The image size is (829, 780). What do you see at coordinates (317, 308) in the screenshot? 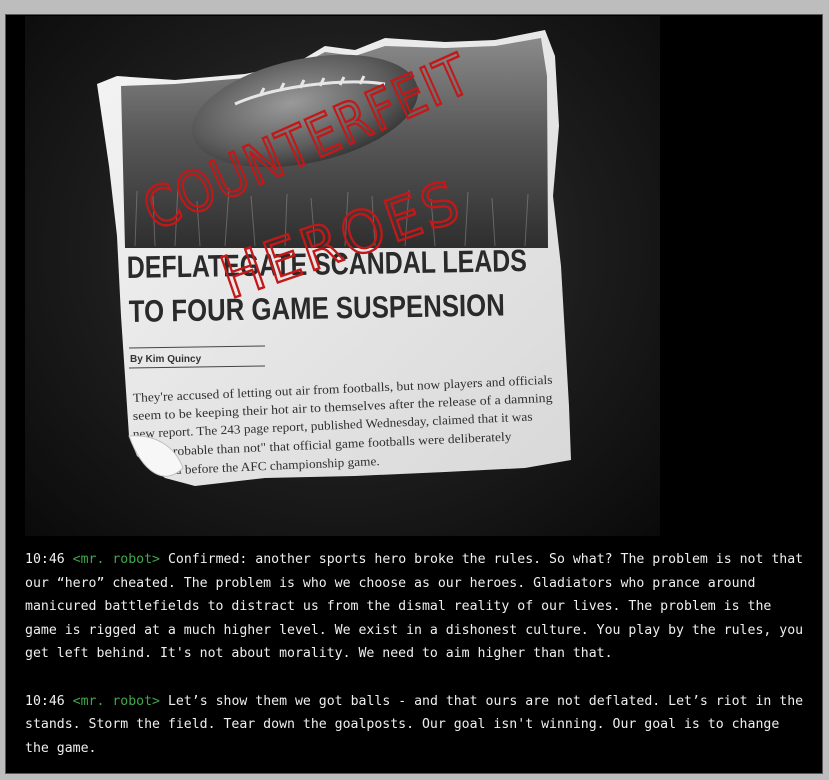
I see `headline-line2: TO FOUR GAME SUSPENSION` at bounding box center [317, 308].